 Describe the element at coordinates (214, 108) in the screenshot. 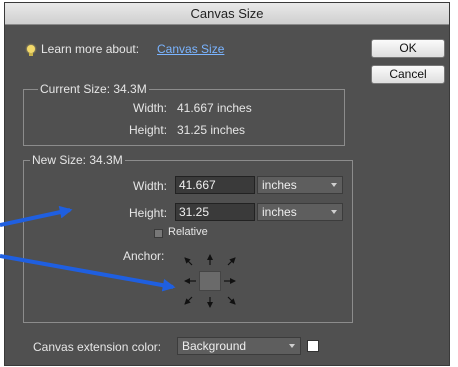

I see `current-width-value: 41.667 inches` at that location.